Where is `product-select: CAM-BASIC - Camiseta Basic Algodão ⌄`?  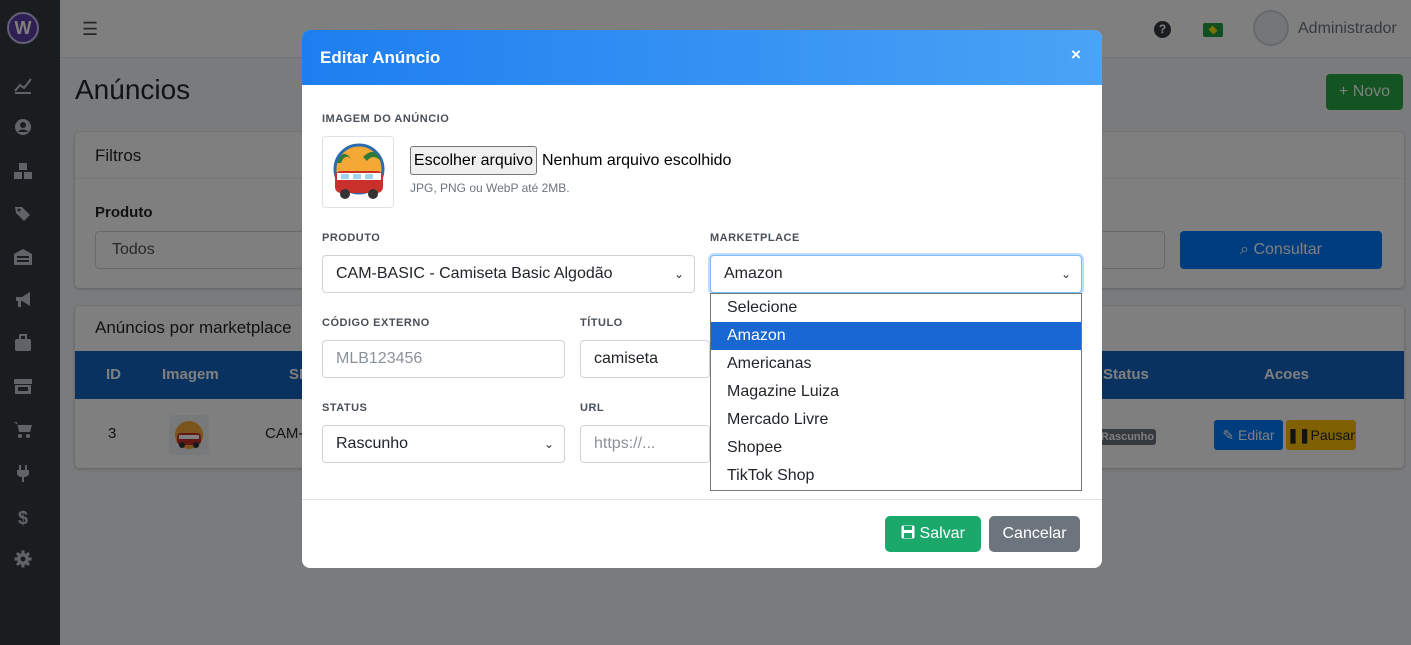 product-select: CAM-BASIC - Camiseta Basic Algodão ⌄ is located at coordinates (508, 274).